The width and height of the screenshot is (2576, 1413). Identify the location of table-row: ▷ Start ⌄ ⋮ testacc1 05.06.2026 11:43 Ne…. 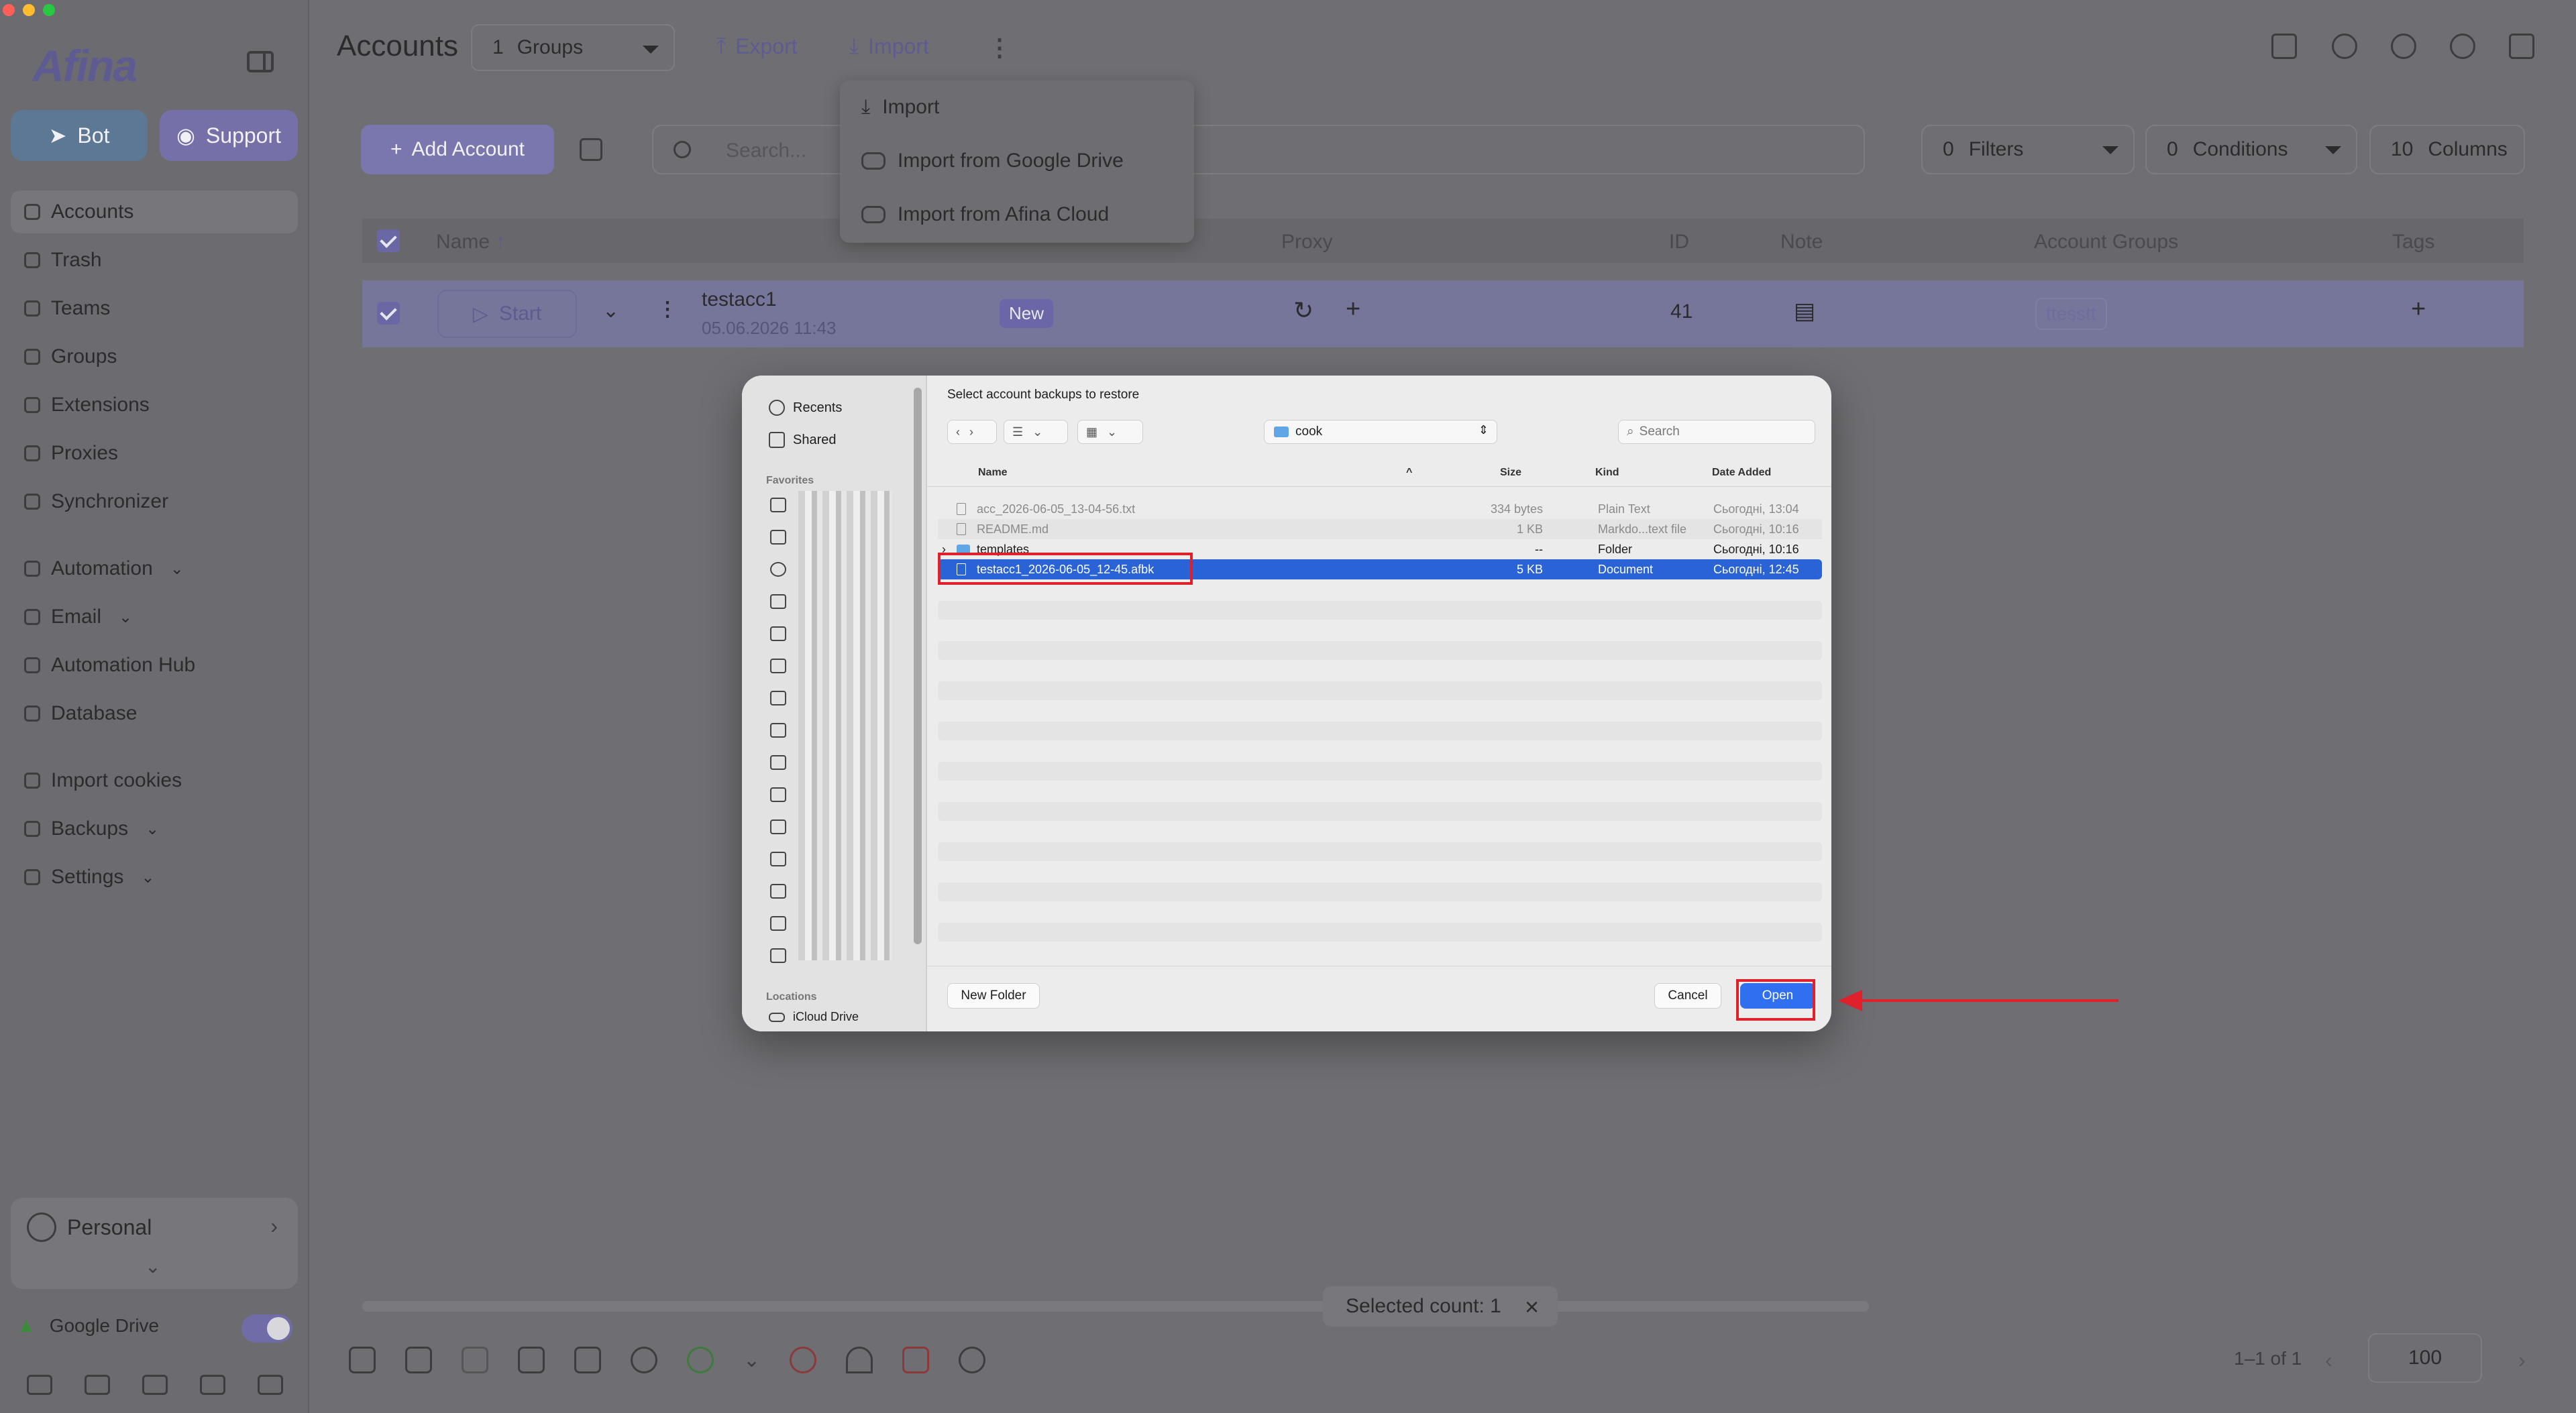
(1443, 313).